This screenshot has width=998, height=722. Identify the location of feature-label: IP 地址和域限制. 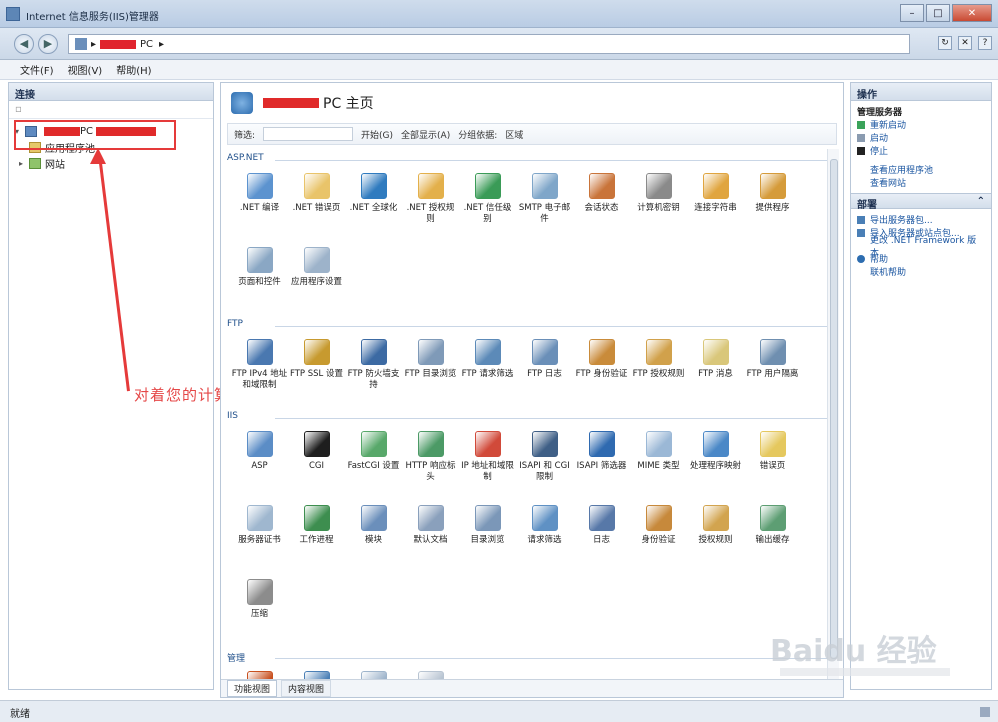
(487, 471).